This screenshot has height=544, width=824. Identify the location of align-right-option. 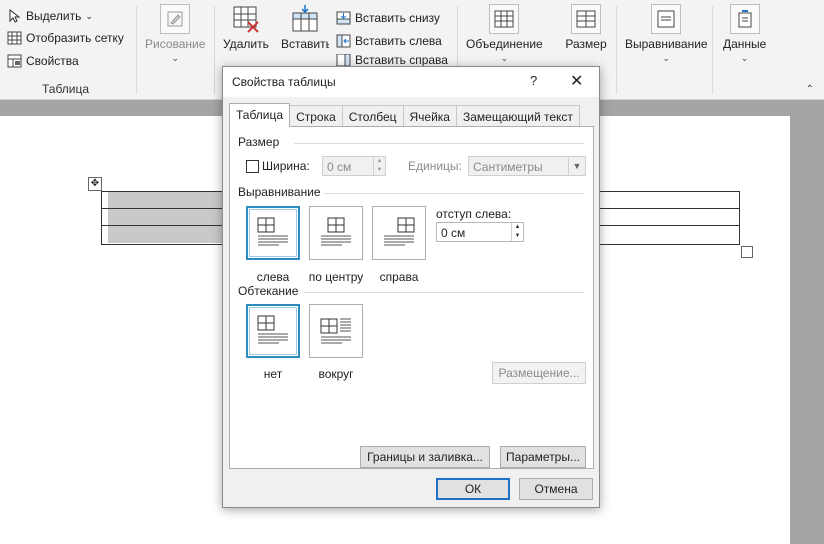
(399, 233).